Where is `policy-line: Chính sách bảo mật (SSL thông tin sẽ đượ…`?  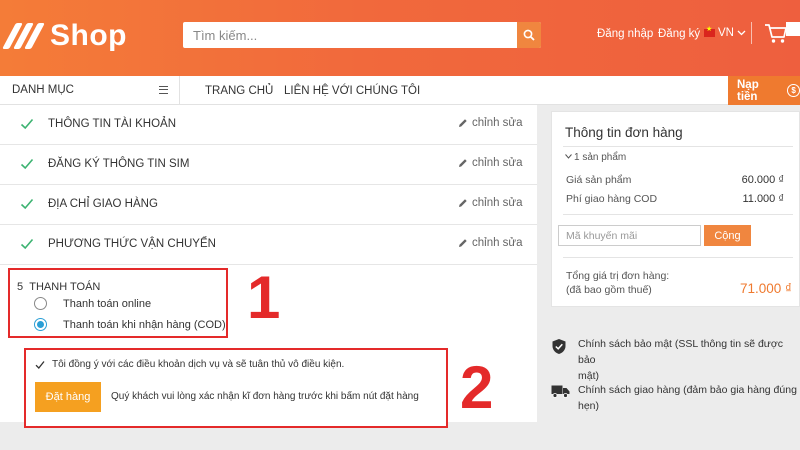
policy-line: Chính sách bảo mật (SSL thông tin sẽ đượ… is located at coordinates (680, 352).